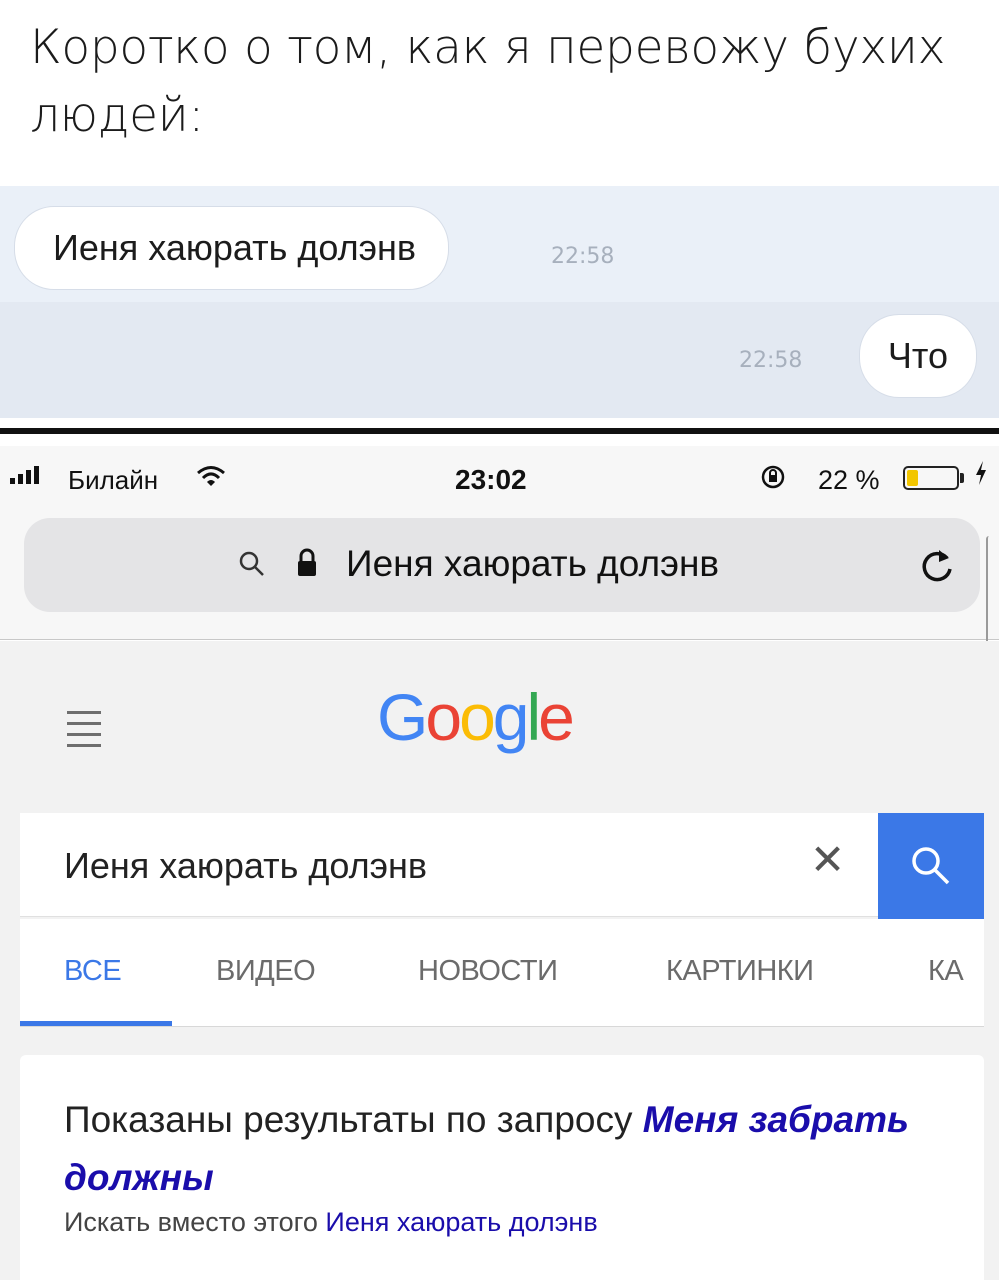 The height and width of the screenshot is (1280, 999). What do you see at coordinates (113, 480) in the screenshot?
I see `carrier-name: Билайн` at bounding box center [113, 480].